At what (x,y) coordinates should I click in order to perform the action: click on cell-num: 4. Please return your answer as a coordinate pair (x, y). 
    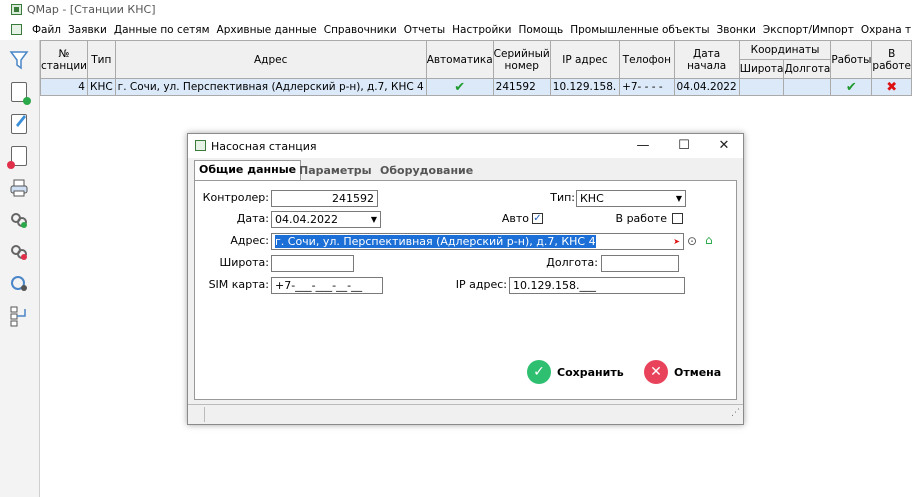
    Looking at the image, I should click on (64, 87).